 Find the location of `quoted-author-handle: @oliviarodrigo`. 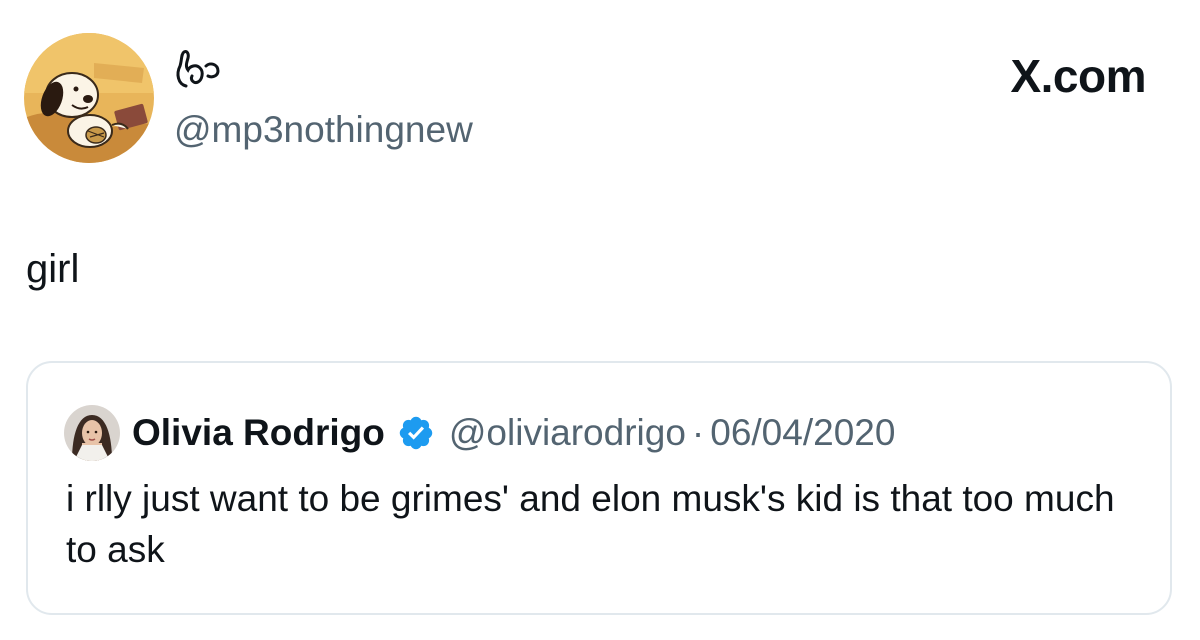

quoted-author-handle: @oliviarodrigo is located at coordinates (567, 433).